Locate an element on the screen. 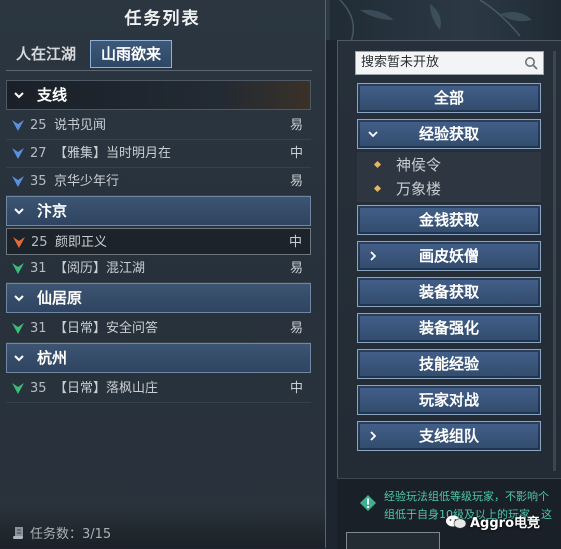  category-button: 经验获取 is located at coordinates (449, 134).